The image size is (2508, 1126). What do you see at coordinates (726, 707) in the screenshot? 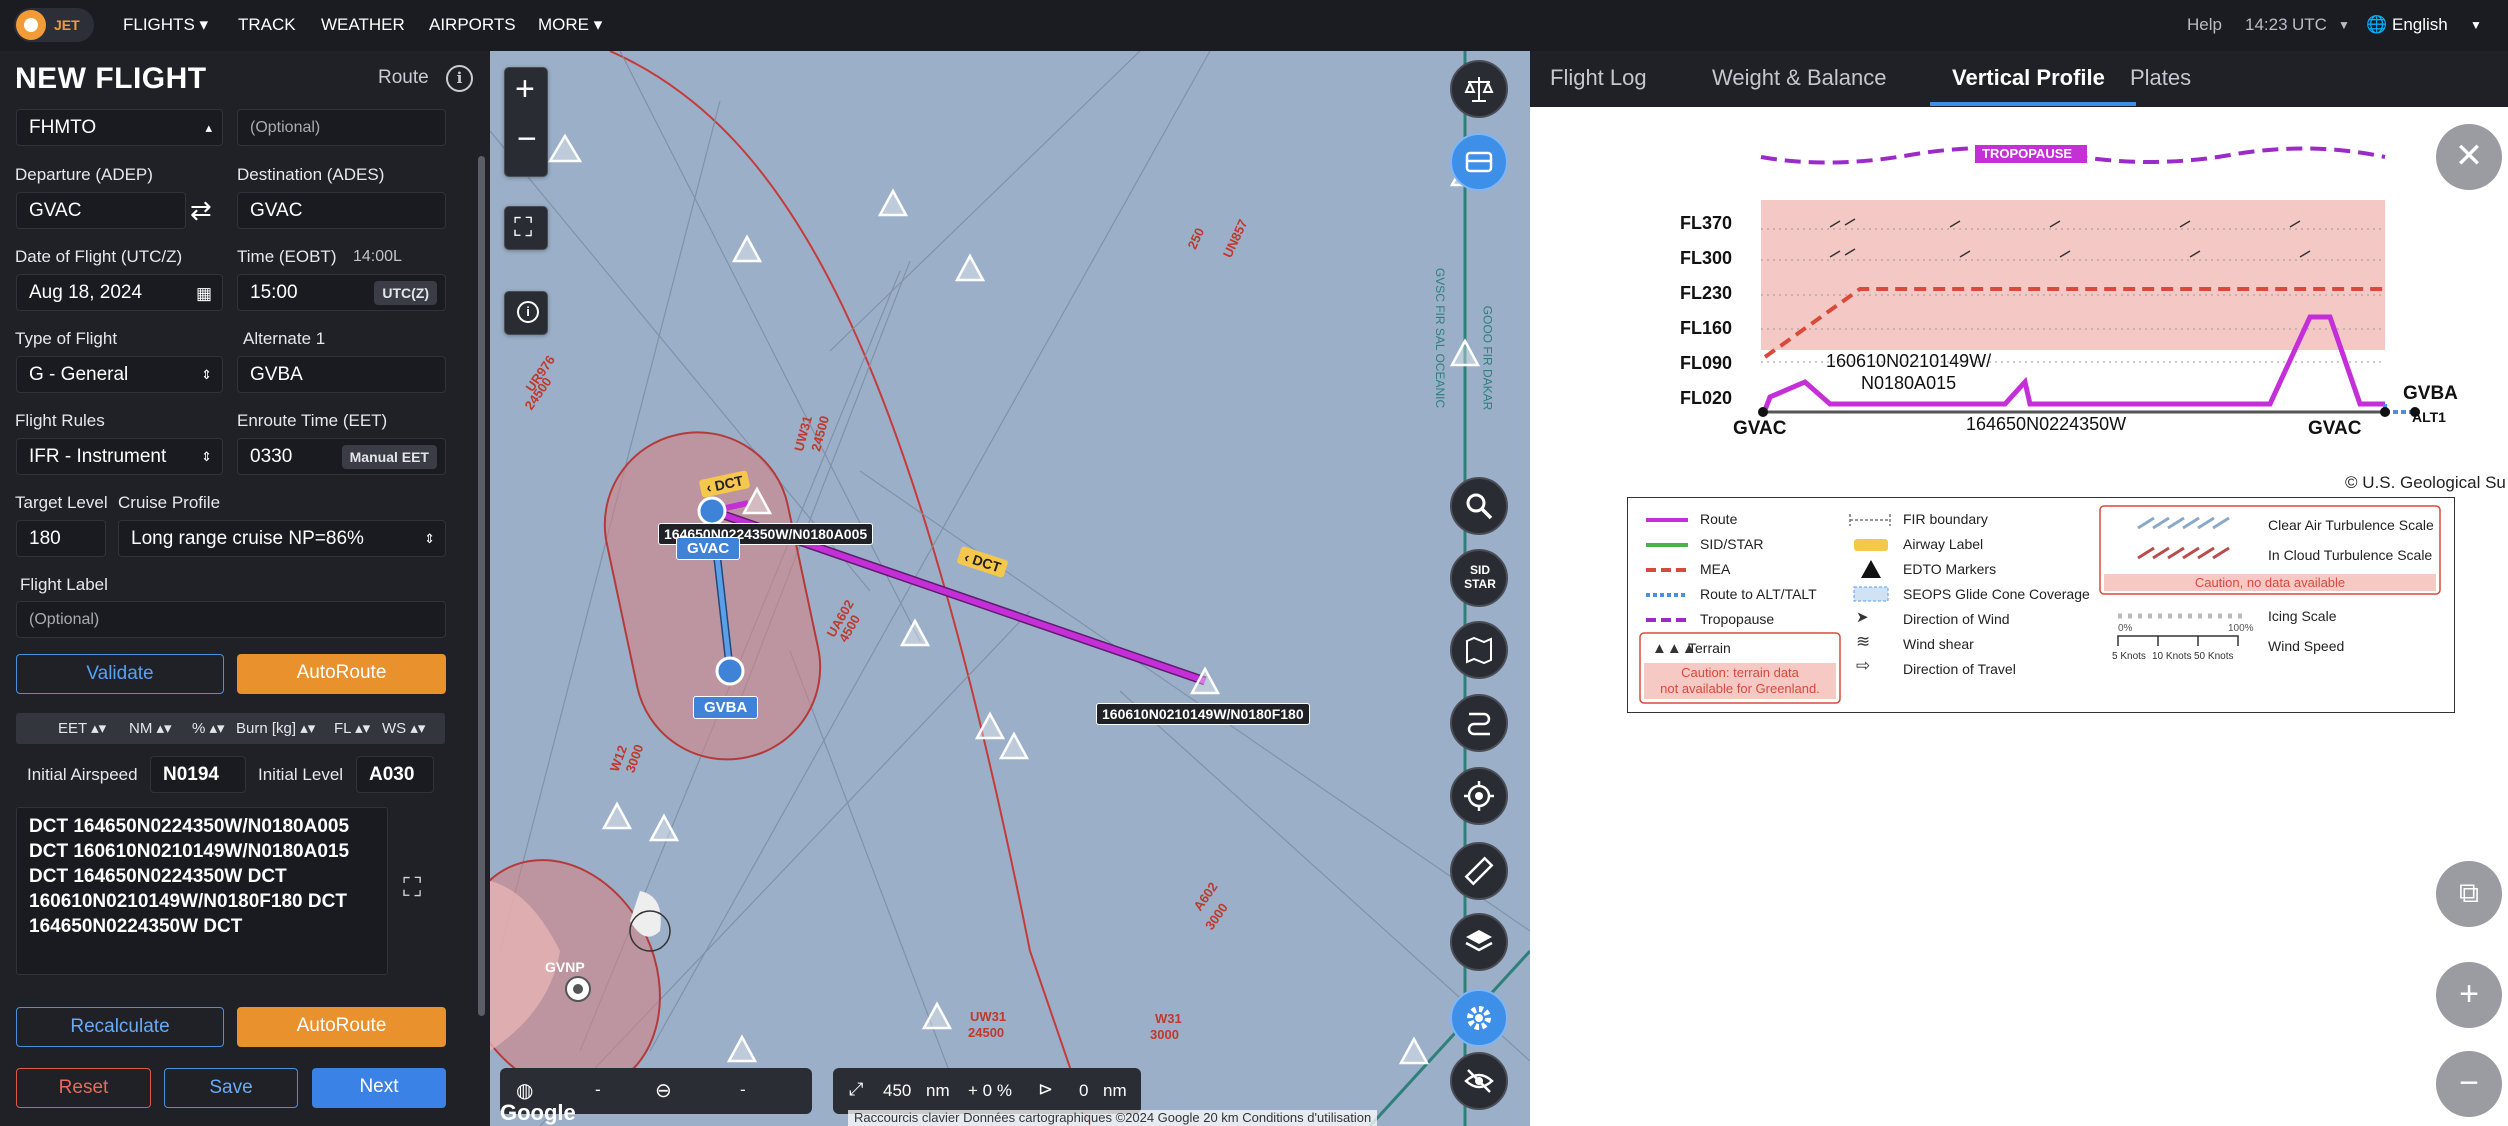
I see `airport-label-gvba: GVBA` at bounding box center [726, 707].